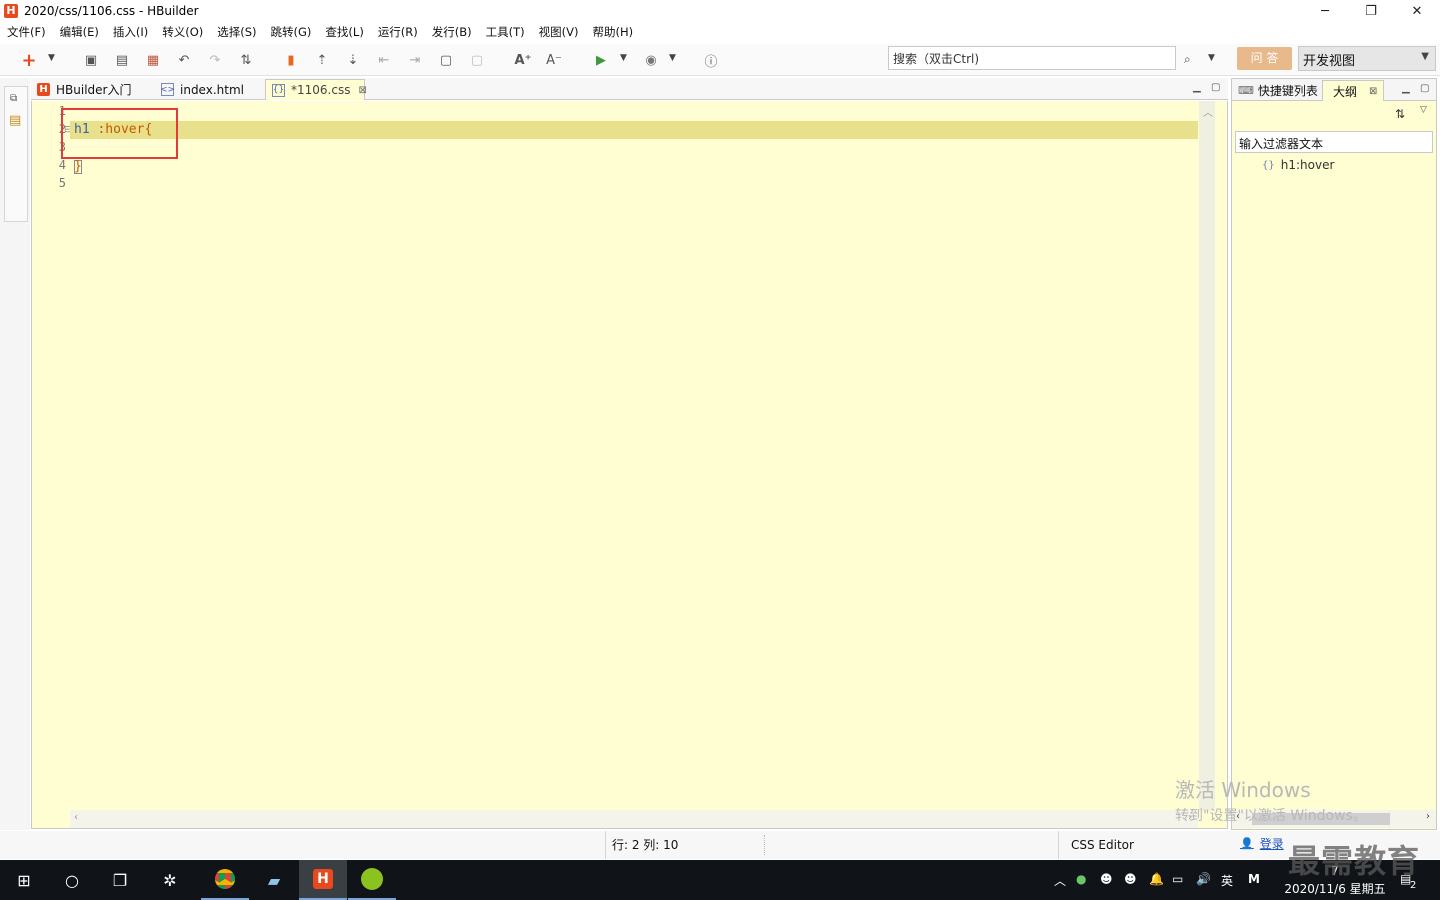 The height and width of the screenshot is (900, 1440). Describe the element at coordinates (1187, 59) in the screenshot. I see `search-icon: ⌕` at that location.